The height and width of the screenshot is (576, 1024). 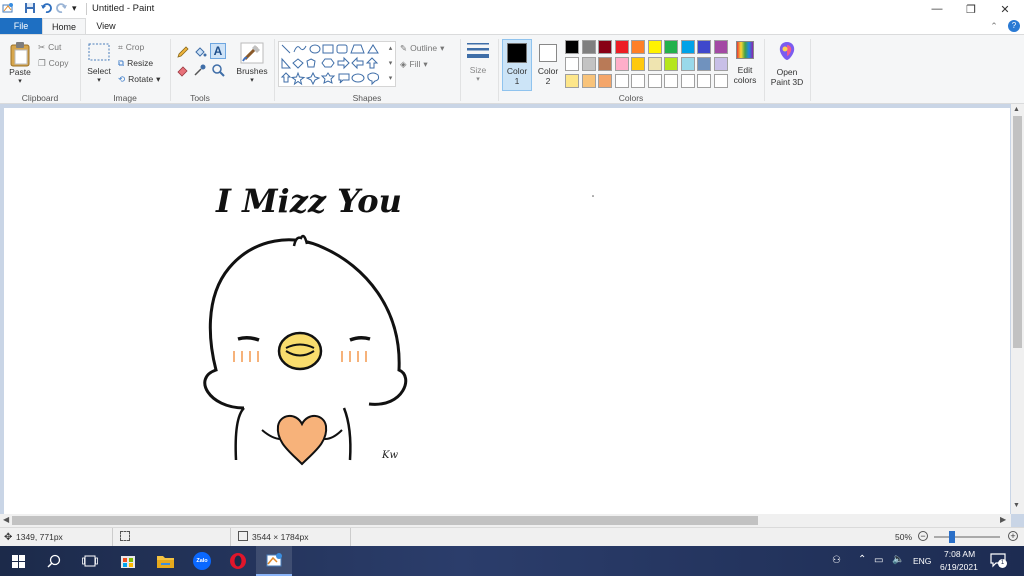 I want to click on help-icon: ?, so click(x=1014, y=26).